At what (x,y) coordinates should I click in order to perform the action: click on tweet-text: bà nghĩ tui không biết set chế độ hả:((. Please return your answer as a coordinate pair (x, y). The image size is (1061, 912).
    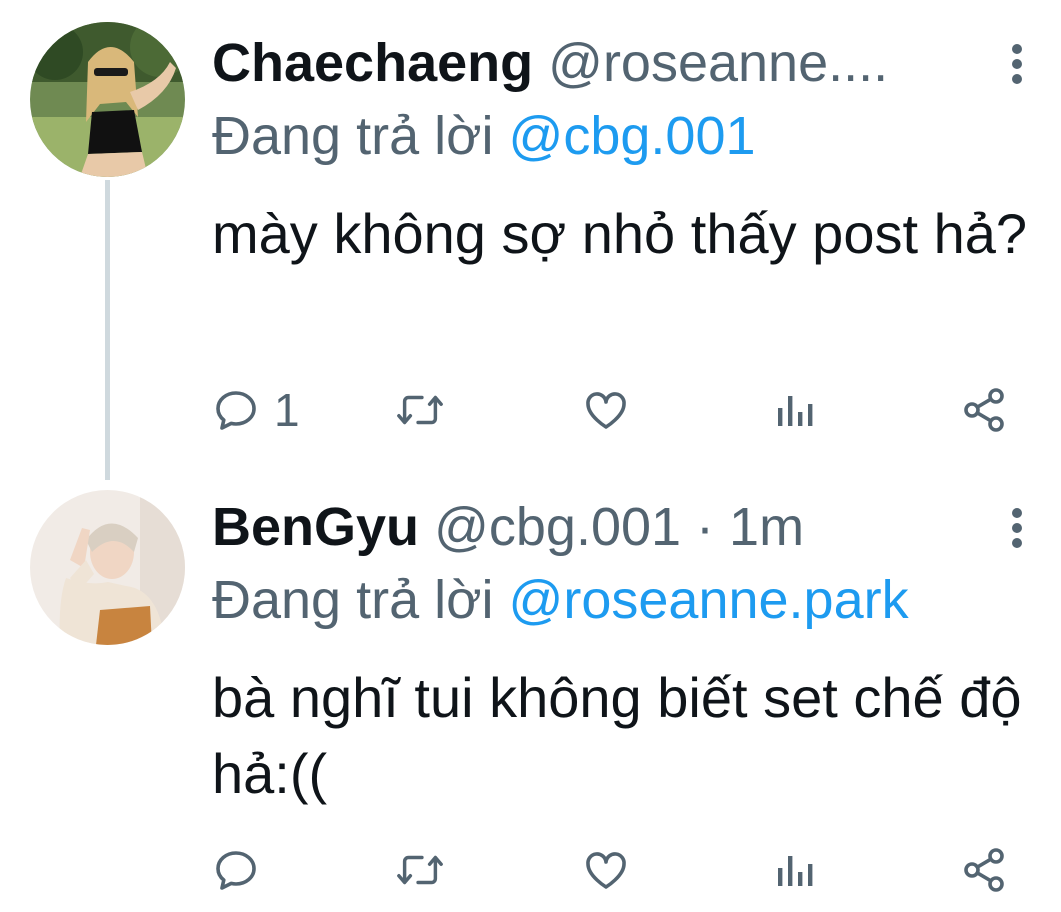
    Looking at the image, I should click on (617, 735).